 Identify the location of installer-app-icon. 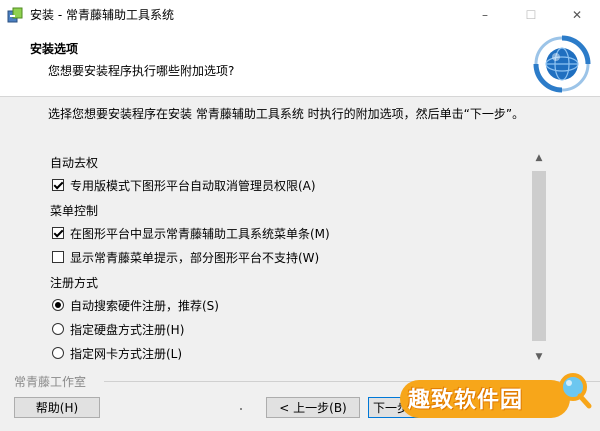
(15, 15).